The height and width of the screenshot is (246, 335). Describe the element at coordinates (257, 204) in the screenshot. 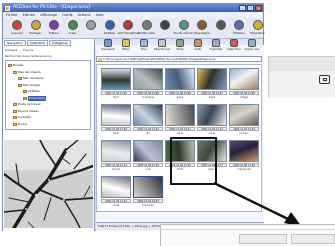

I see `callout-arrow` at that location.